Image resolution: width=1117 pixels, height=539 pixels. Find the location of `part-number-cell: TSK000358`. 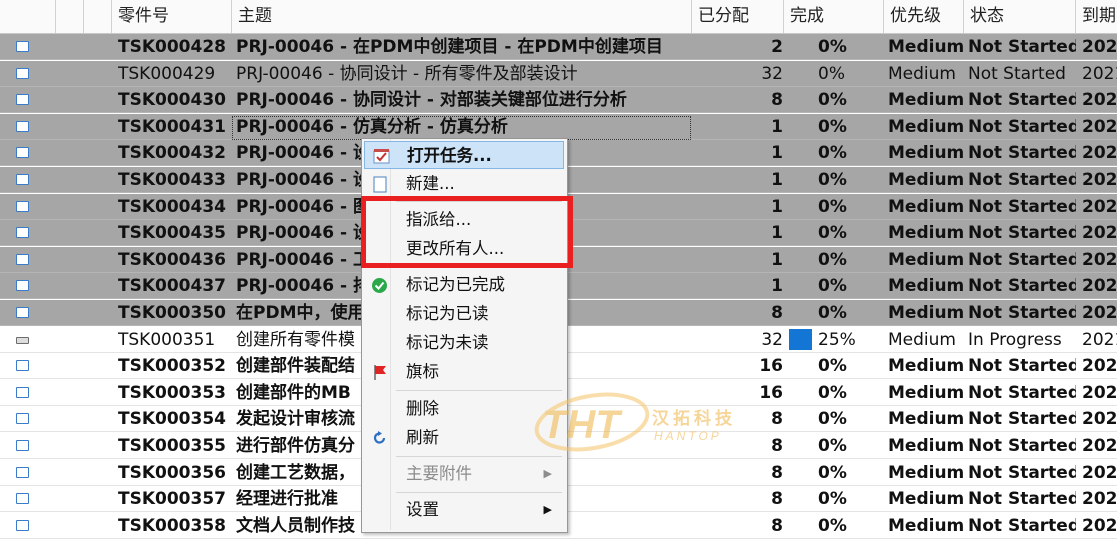

part-number-cell: TSK000358 is located at coordinates (172, 526).